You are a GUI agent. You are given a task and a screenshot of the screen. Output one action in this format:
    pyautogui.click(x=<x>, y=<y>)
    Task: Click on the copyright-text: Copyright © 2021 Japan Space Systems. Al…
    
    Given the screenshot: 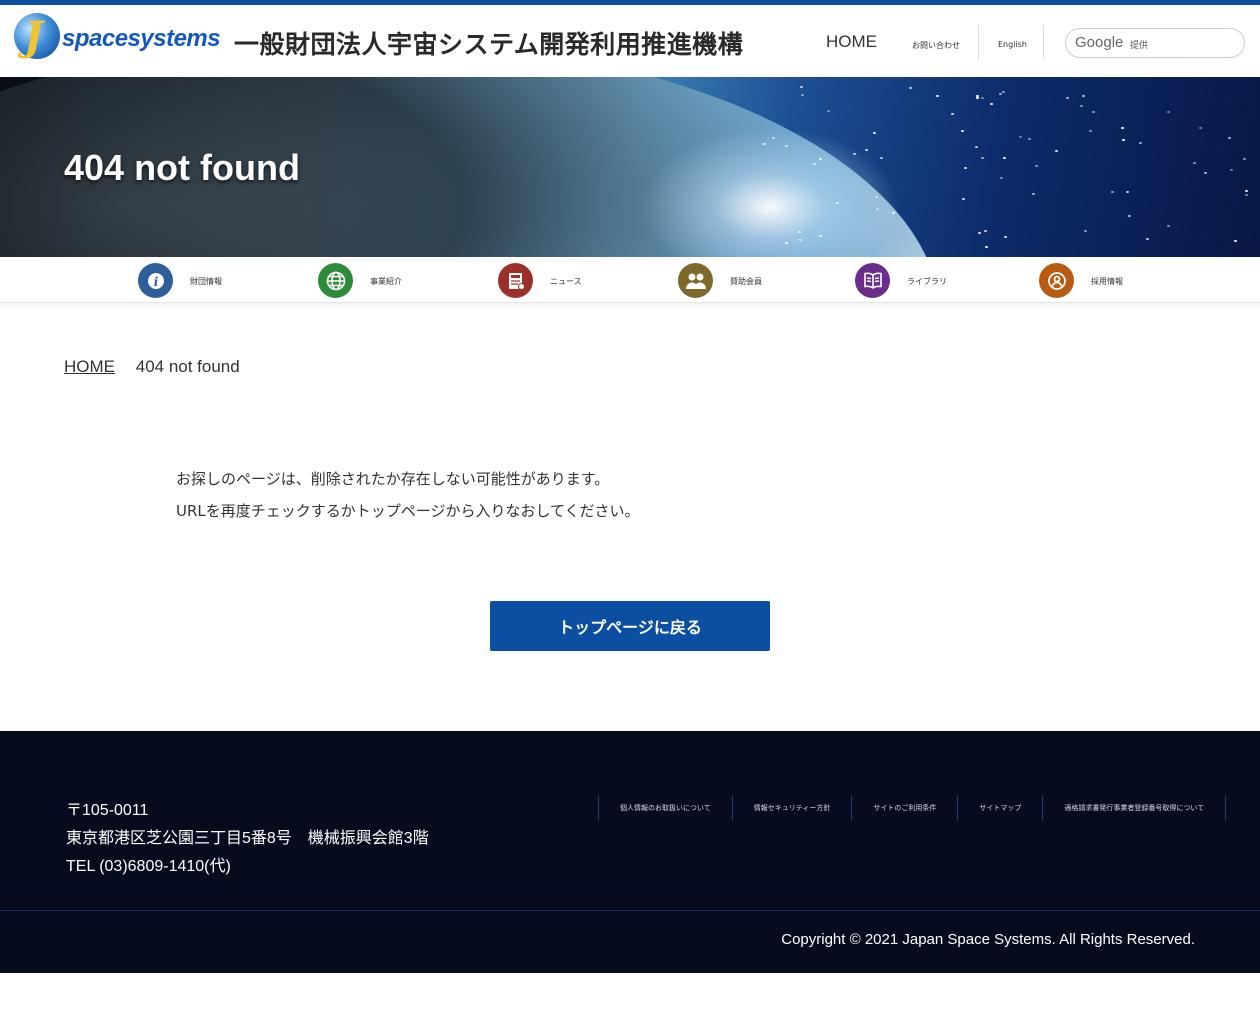 What is the action you would take?
    pyautogui.click(x=988, y=939)
    